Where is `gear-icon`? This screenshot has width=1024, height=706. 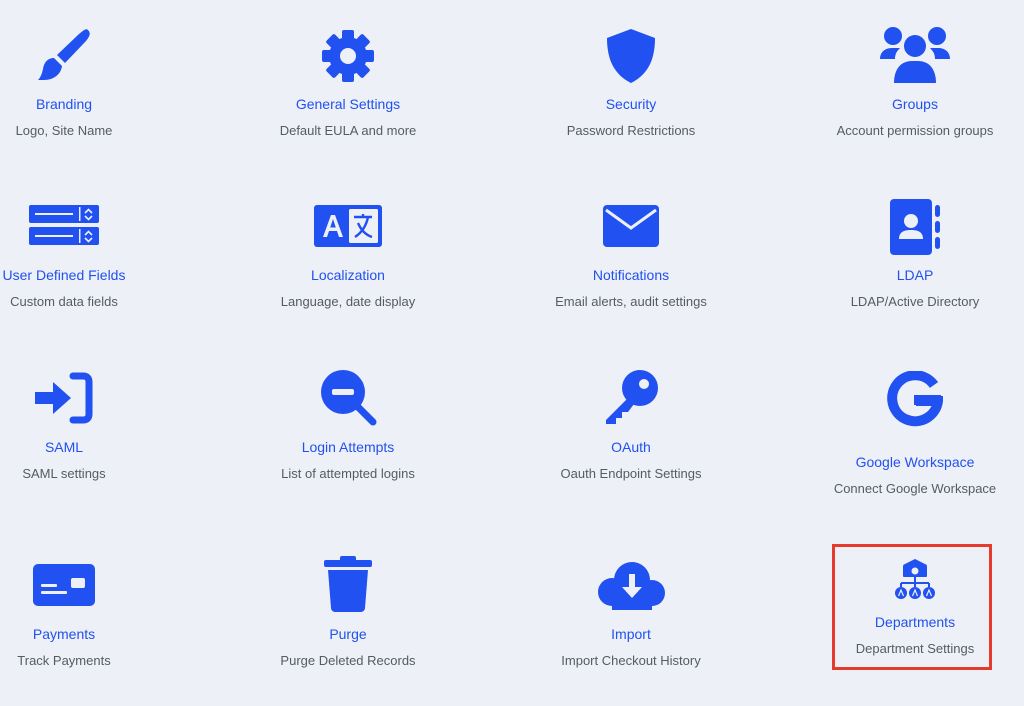 gear-icon is located at coordinates (348, 56).